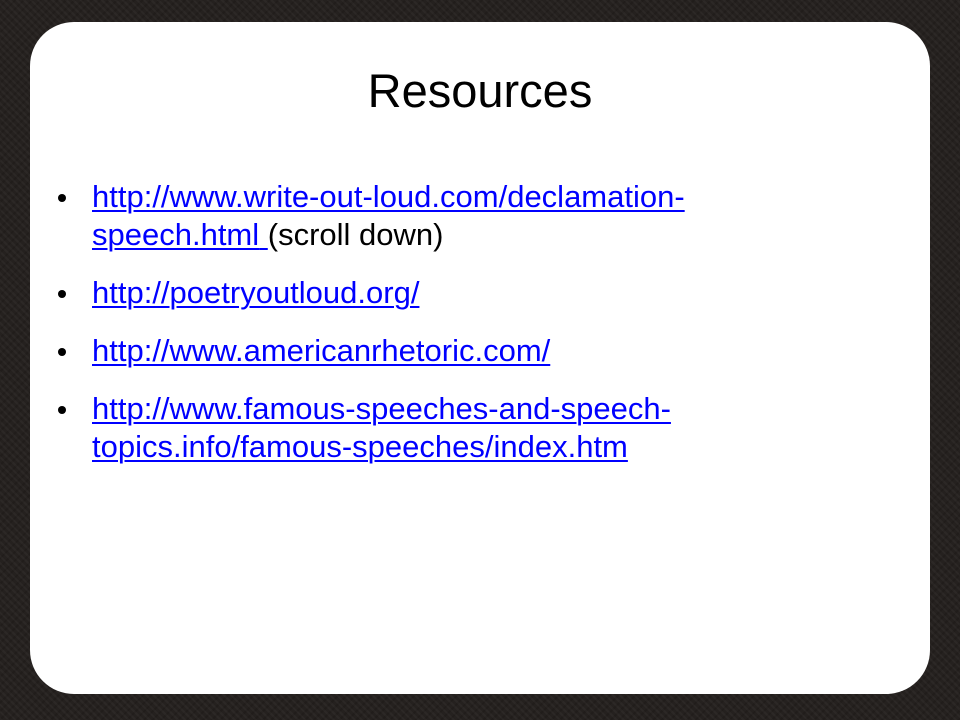  Describe the element at coordinates (360, 446) in the screenshot. I see `link-text-line2: topics.info/famous-speeches/index.htm` at that location.